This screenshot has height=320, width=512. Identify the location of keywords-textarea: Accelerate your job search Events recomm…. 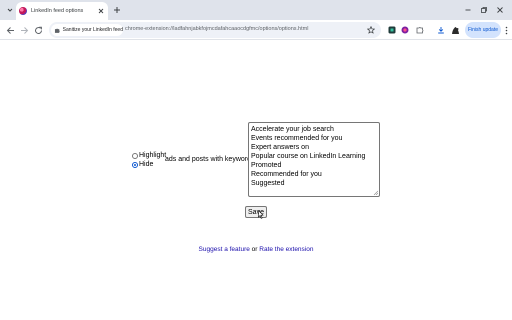
(314, 159).